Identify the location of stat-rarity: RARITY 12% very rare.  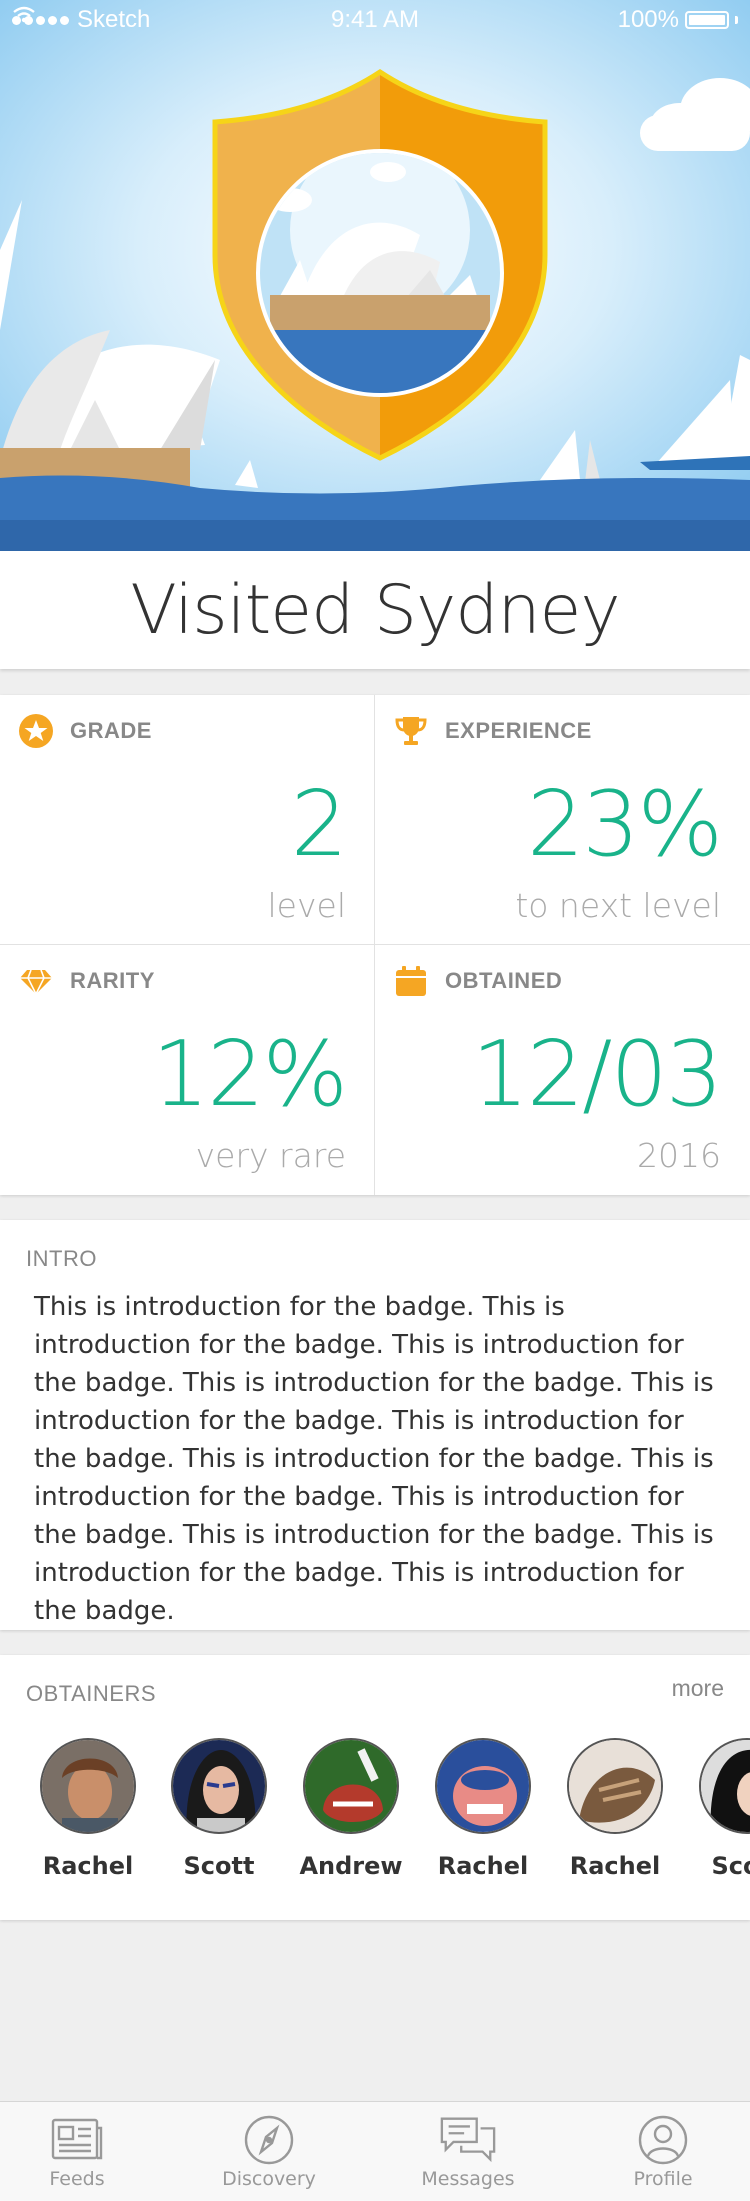
(187, 1070).